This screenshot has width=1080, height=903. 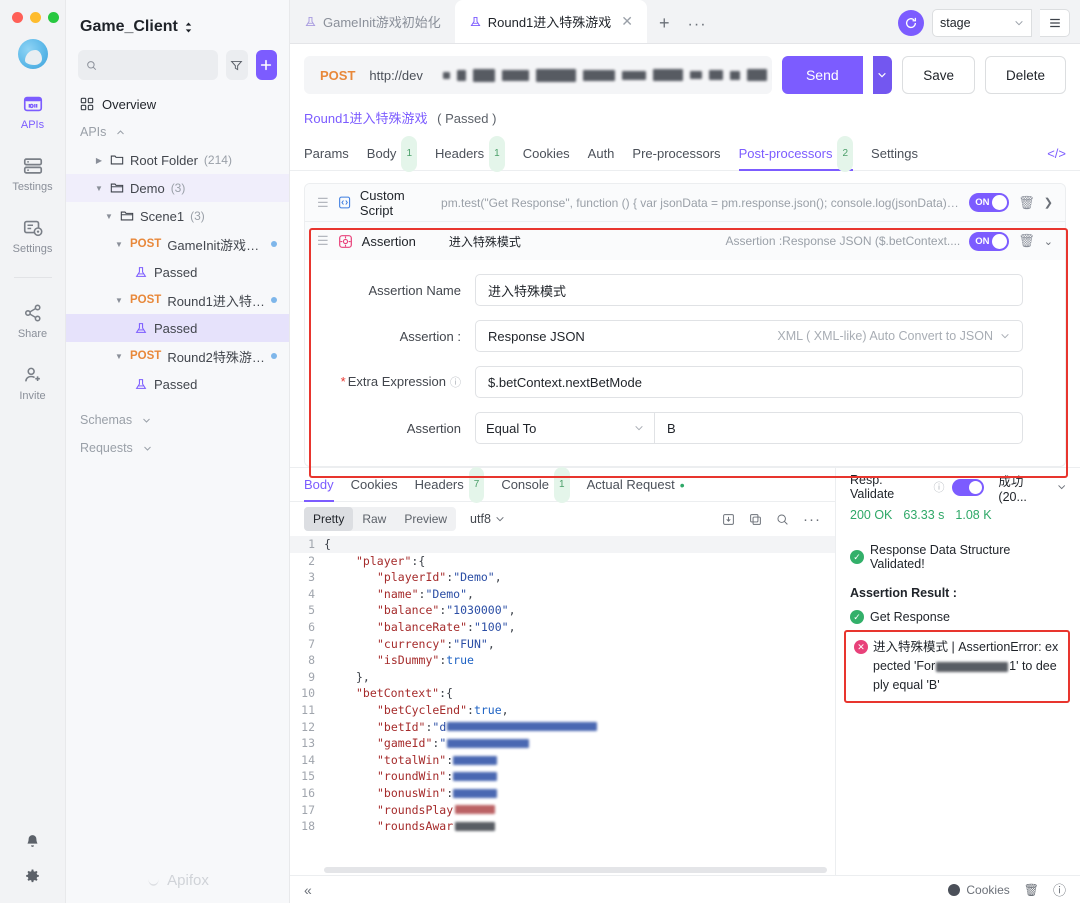 What do you see at coordinates (17, 17) in the screenshot?
I see `close-icon` at bounding box center [17, 17].